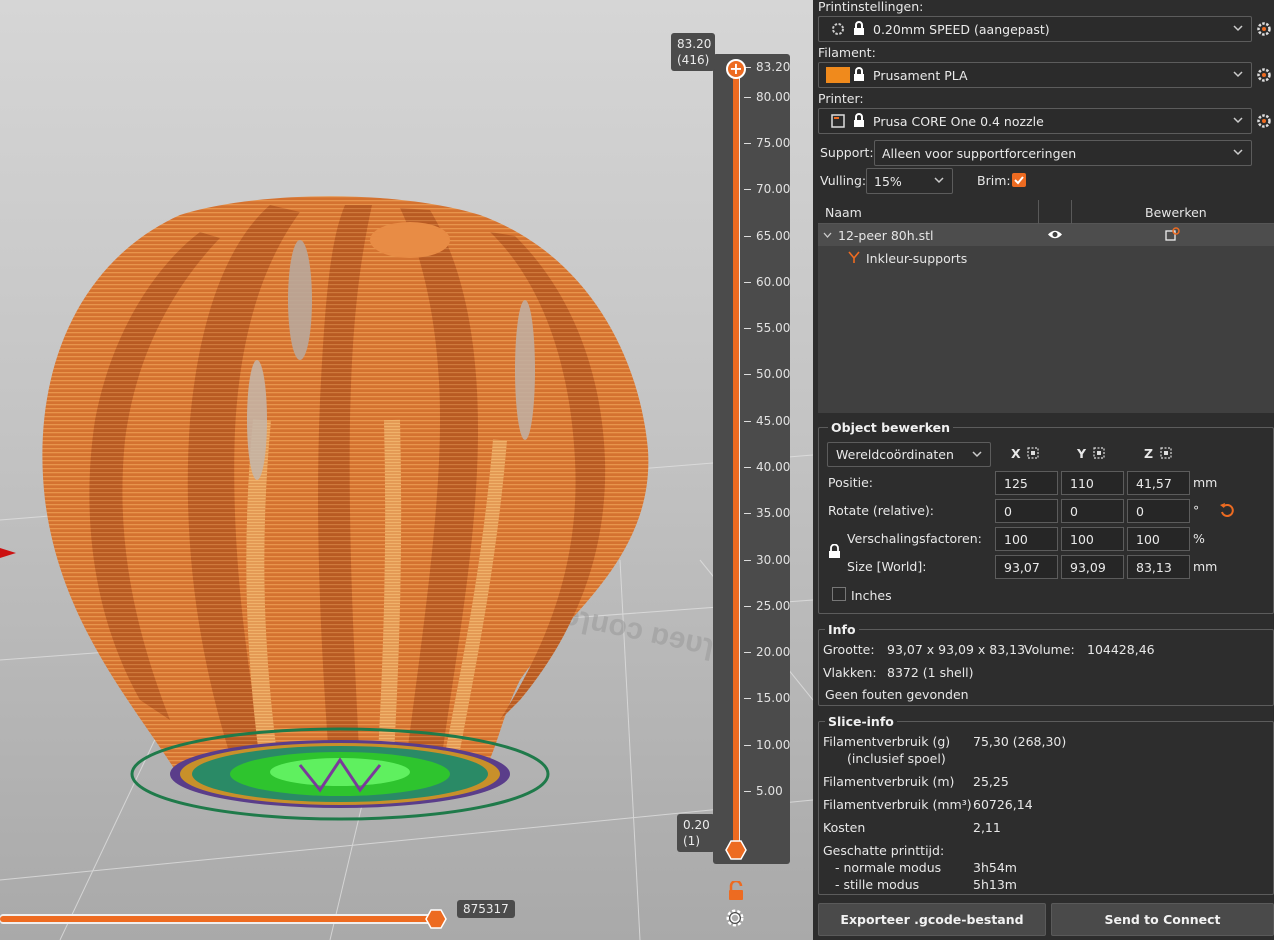  I want to click on info-facets-value: 8372 (1 shell), so click(930, 672).